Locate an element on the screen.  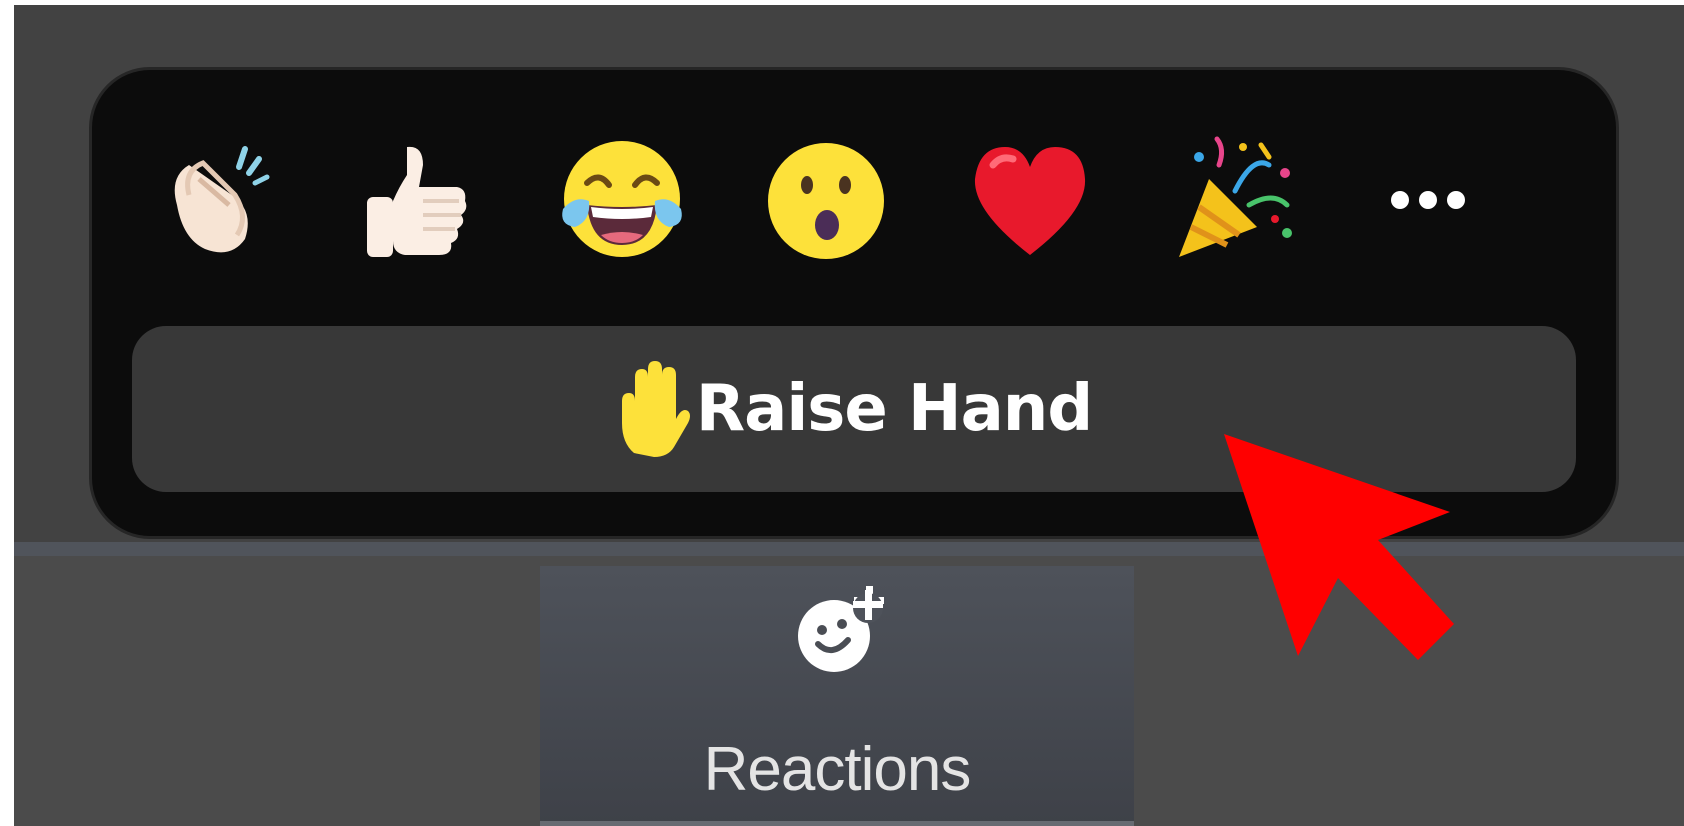
open-mouth-icon is located at coordinates (826, 201).